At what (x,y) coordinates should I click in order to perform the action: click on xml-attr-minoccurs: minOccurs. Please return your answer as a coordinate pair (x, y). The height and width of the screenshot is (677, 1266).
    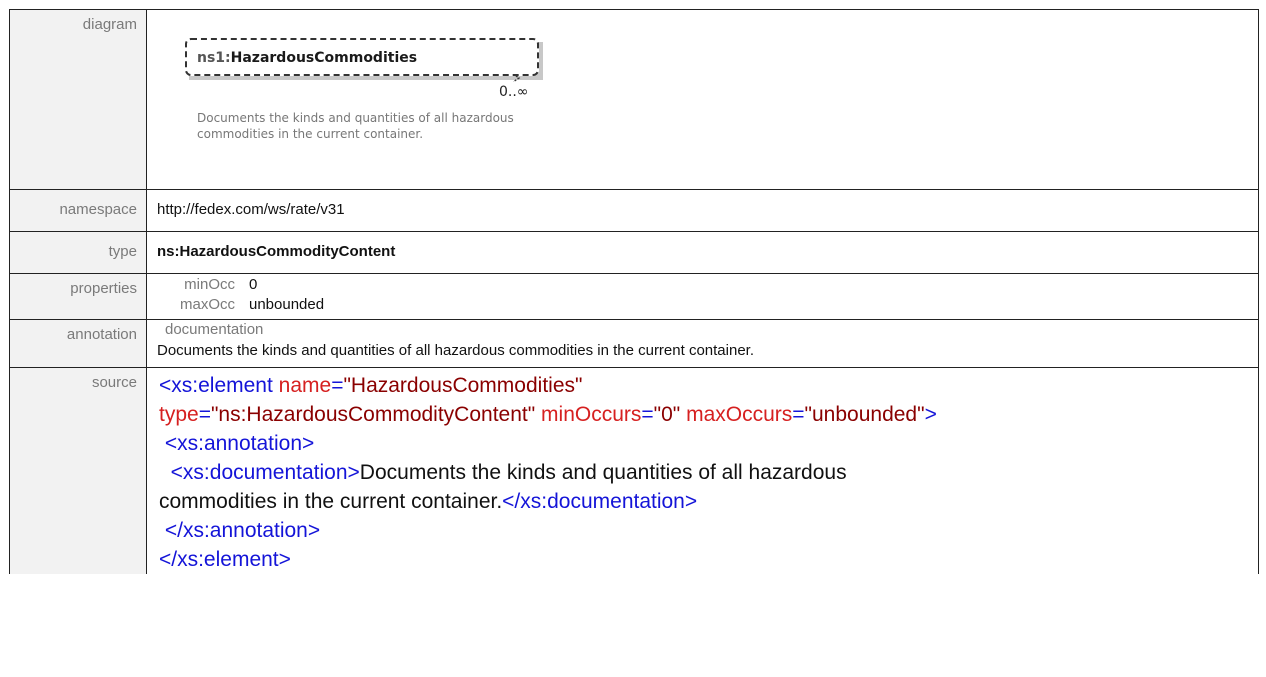
    Looking at the image, I should click on (591, 414).